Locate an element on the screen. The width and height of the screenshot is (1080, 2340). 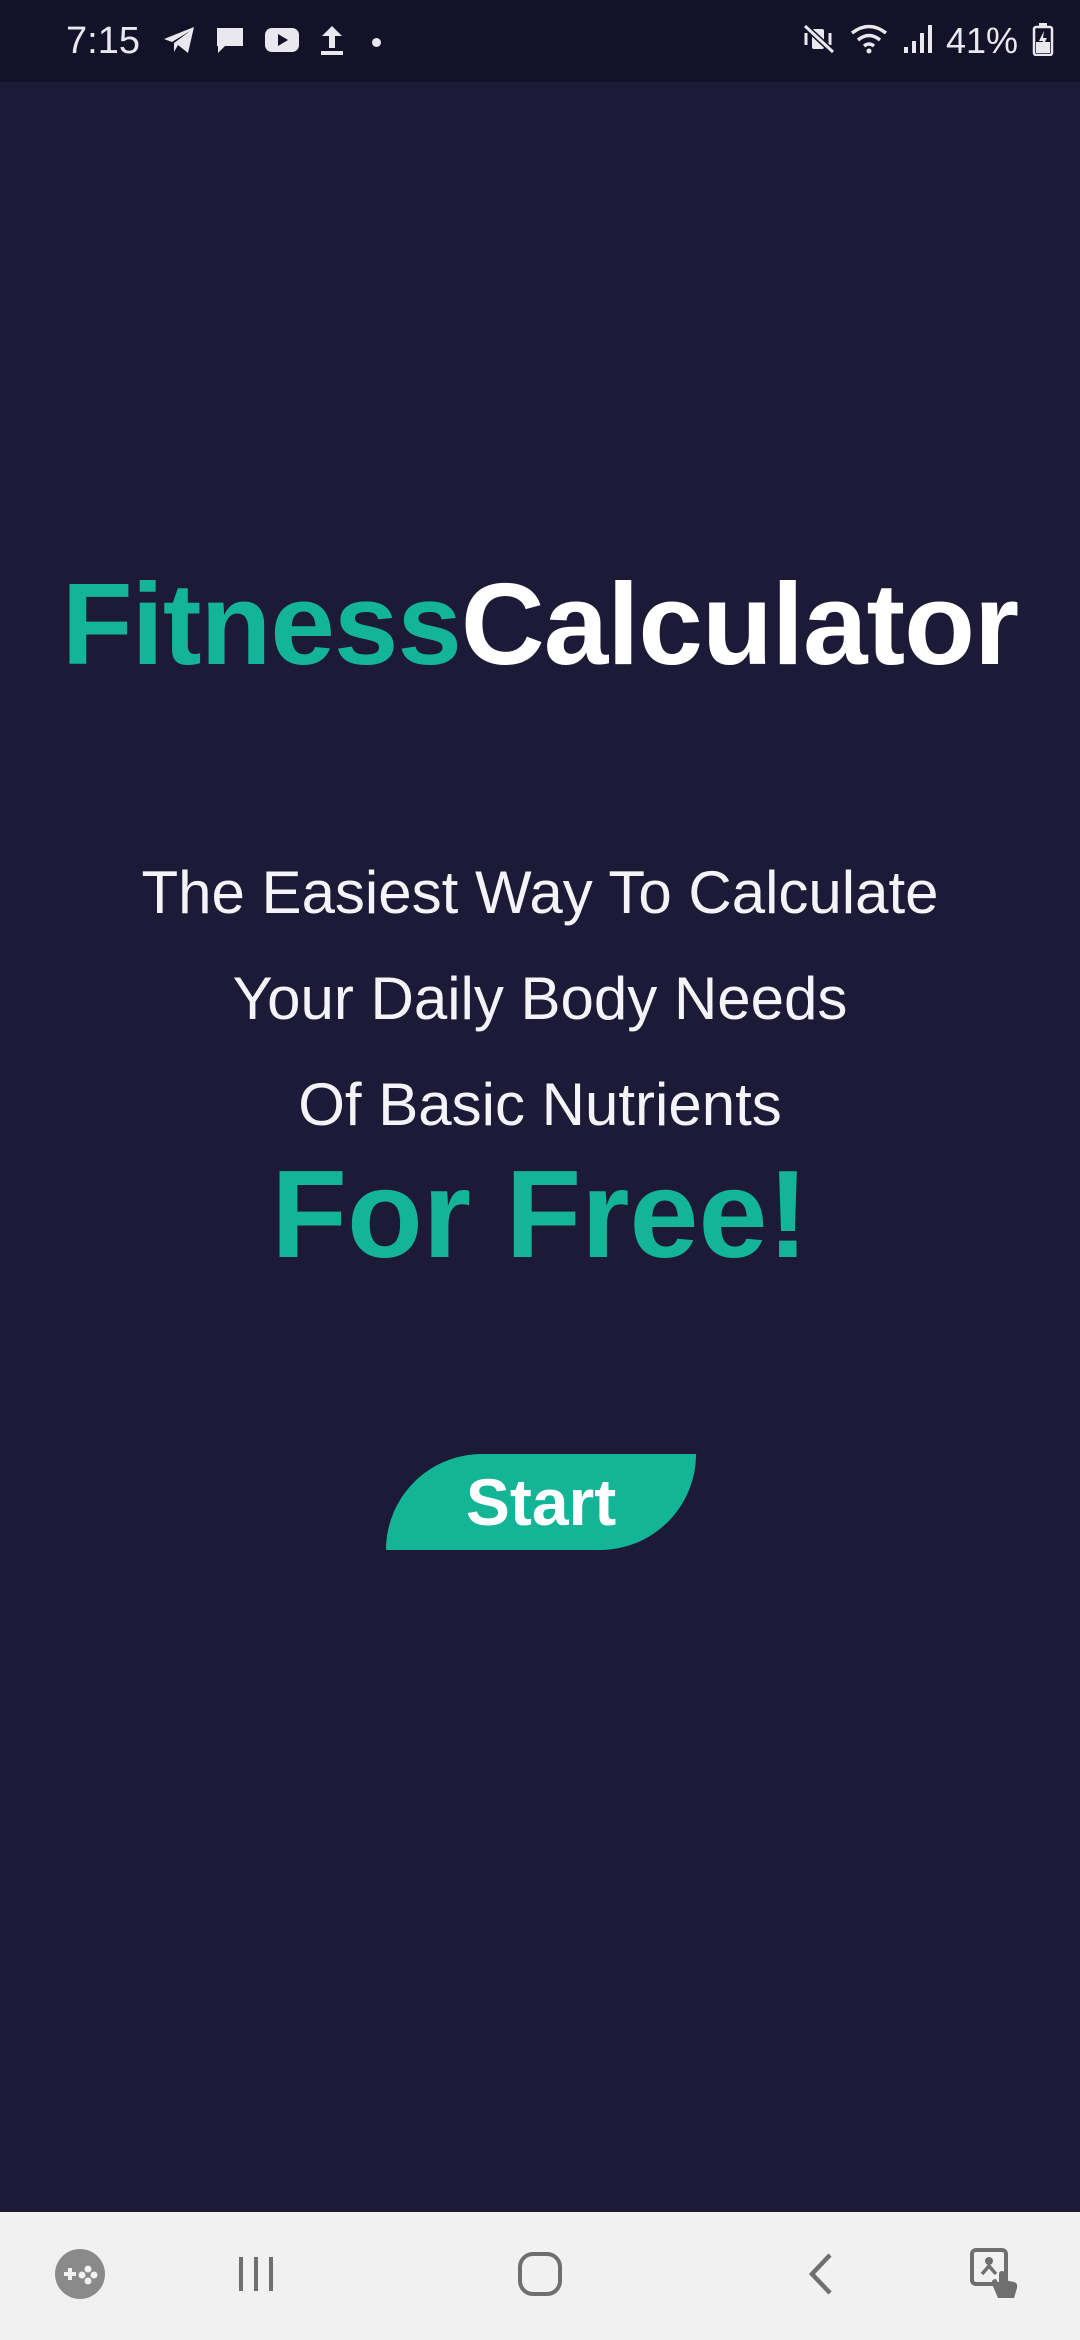
system-icons: 41% is located at coordinates (928, 41).